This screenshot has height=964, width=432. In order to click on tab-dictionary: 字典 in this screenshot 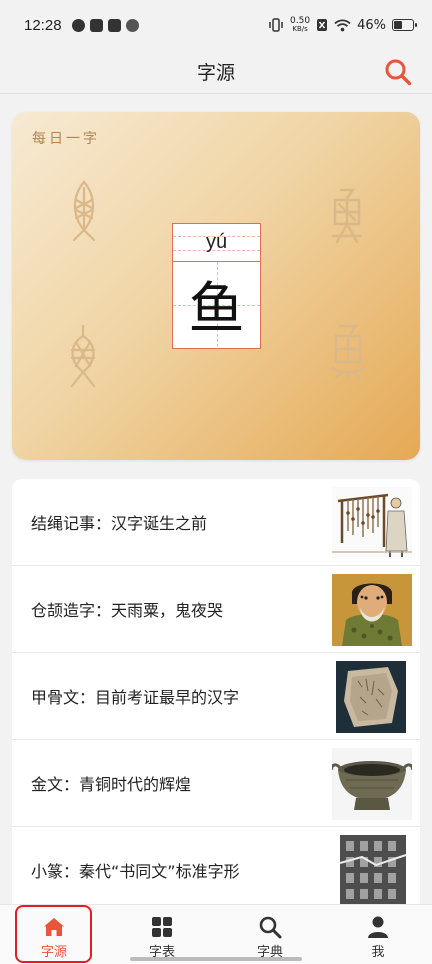, I will do `click(270, 934)`.